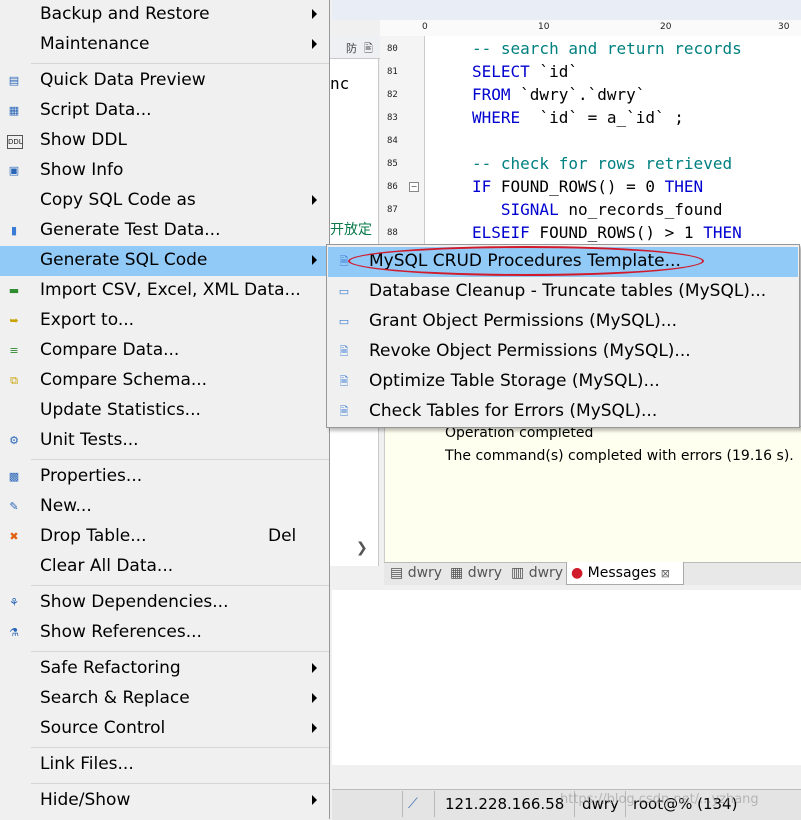 The width and height of the screenshot is (801, 820). What do you see at coordinates (282, 536) in the screenshot?
I see `shortcut-label: Del` at bounding box center [282, 536].